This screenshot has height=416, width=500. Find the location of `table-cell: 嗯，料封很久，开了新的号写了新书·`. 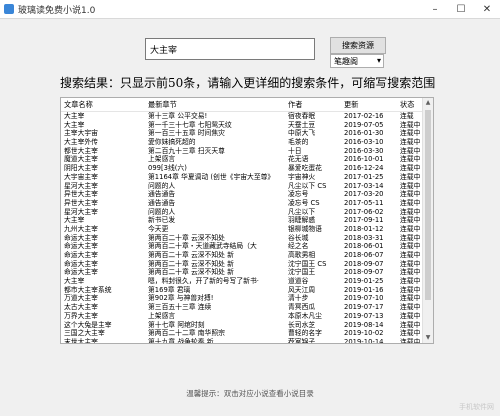

table-cell: 嗯，料封很久，开了新的号写了新书· is located at coordinates (203, 281).